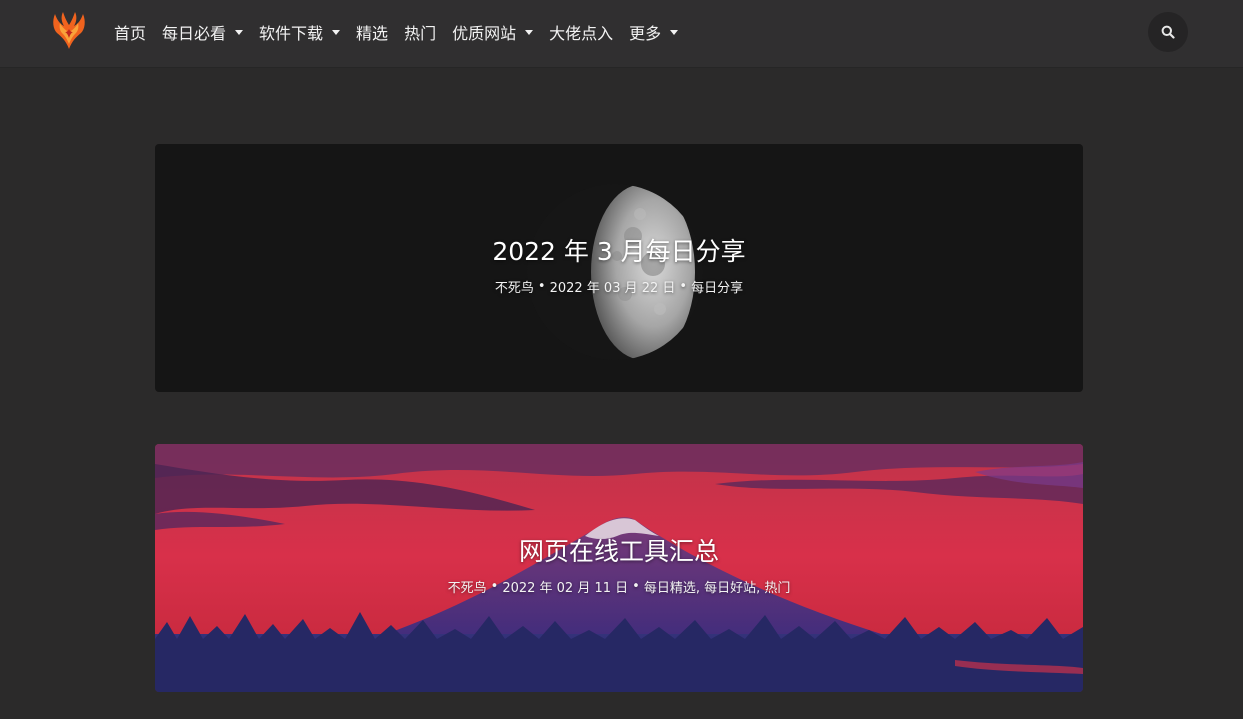 The height and width of the screenshot is (719, 1243). I want to click on nav-more: 更多, so click(654, 32).